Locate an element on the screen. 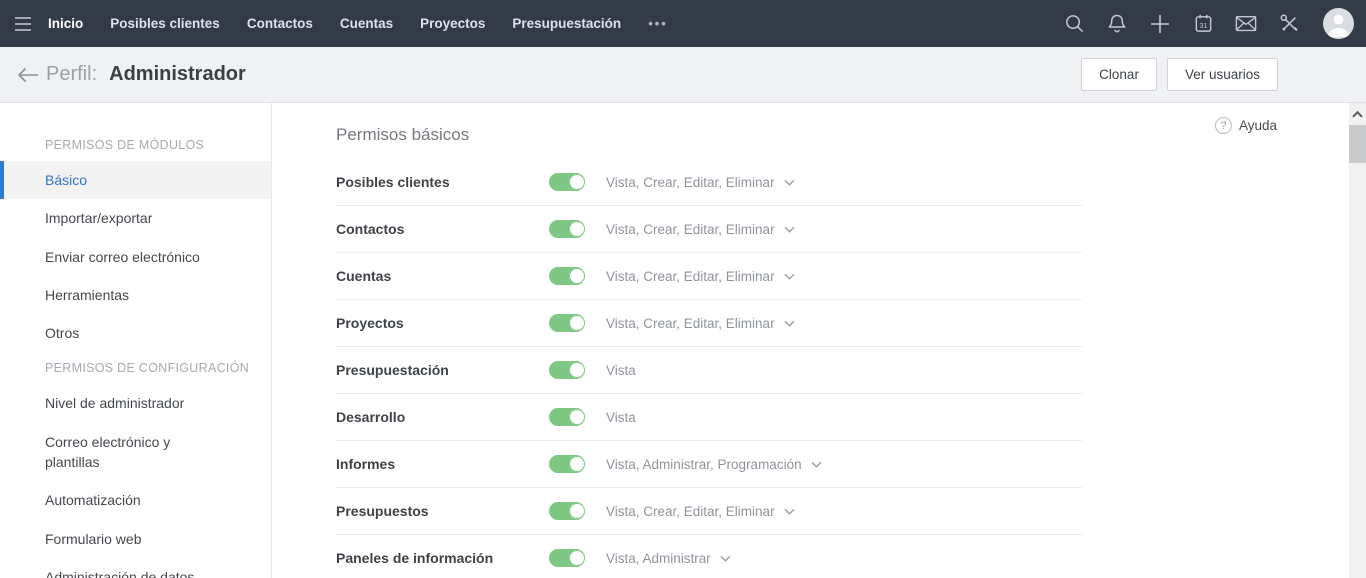  plus-icon is located at coordinates (1160, 24).